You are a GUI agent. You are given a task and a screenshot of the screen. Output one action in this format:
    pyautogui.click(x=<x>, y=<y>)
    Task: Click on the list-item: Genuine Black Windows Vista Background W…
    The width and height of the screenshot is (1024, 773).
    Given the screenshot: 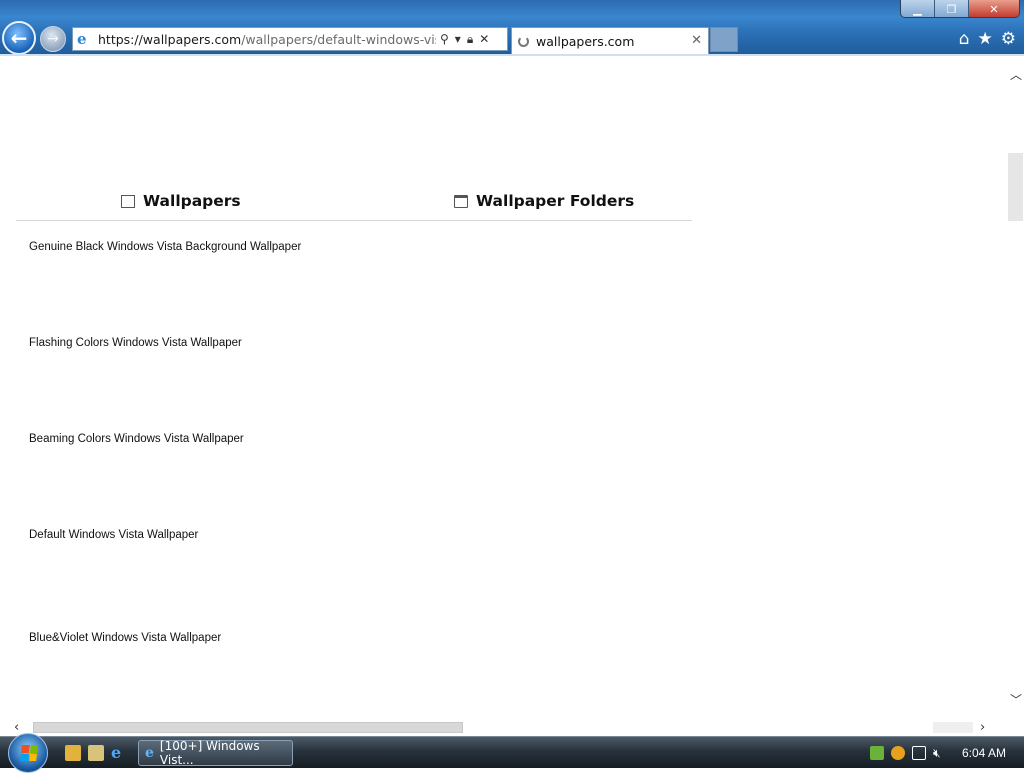 What is the action you would take?
    pyautogui.click(x=165, y=247)
    